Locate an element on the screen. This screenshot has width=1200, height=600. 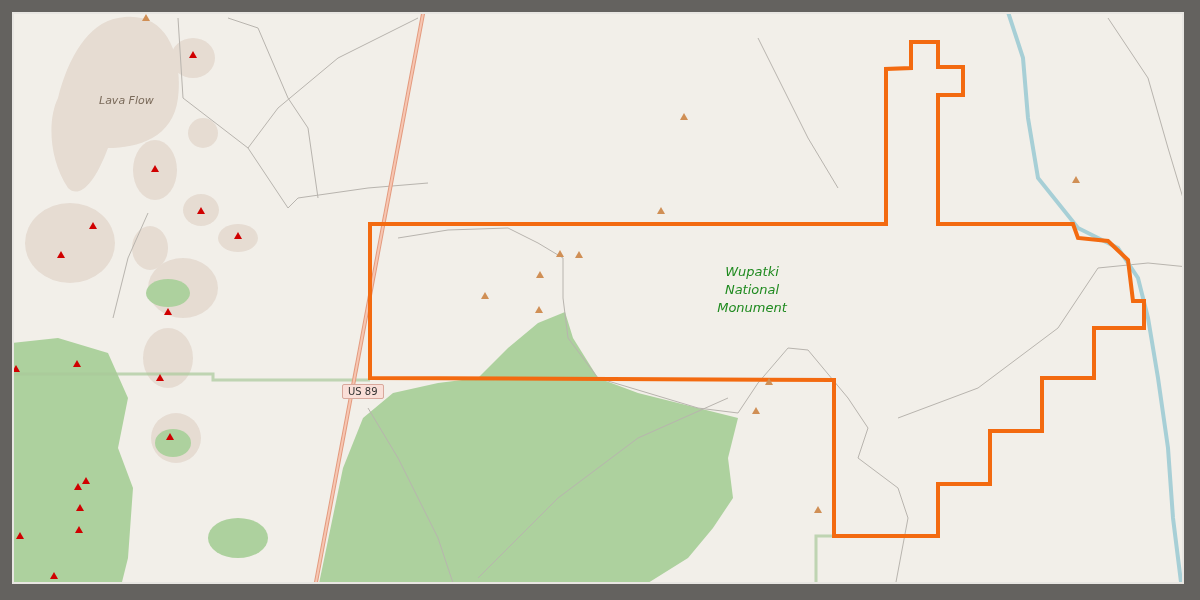
park-label: Wupatki National Monument is located at coordinates (752, 290).